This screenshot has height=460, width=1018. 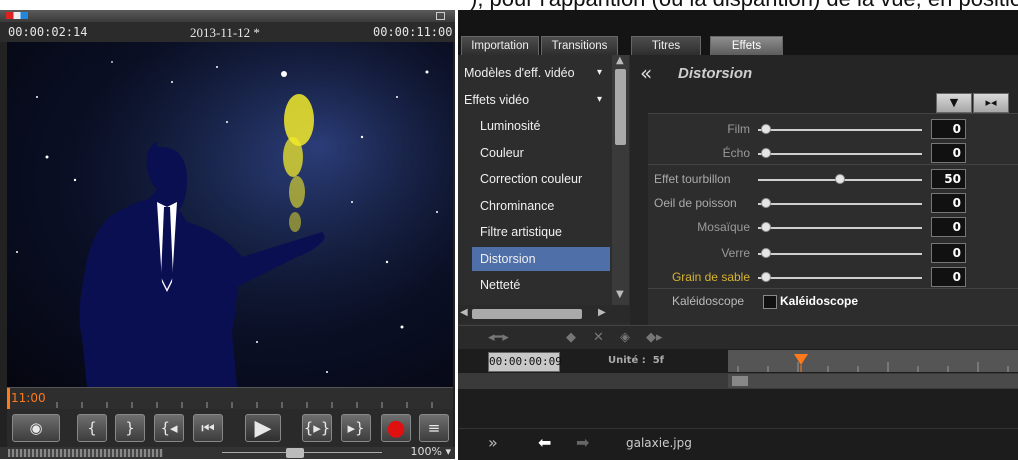 I want to click on monitor-mode-icon, so click(x=17, y=15).